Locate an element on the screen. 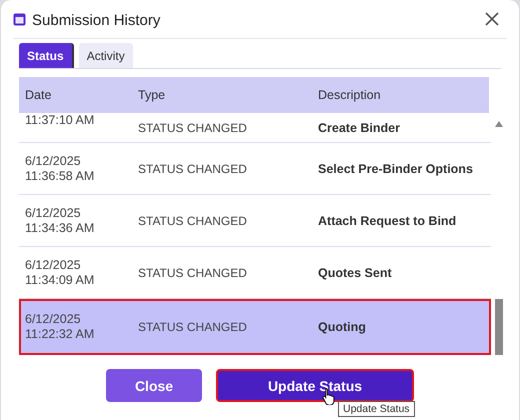 The height and width of the screenshot is (420, 520). tab: Activity is located at coordinates (105, 55).